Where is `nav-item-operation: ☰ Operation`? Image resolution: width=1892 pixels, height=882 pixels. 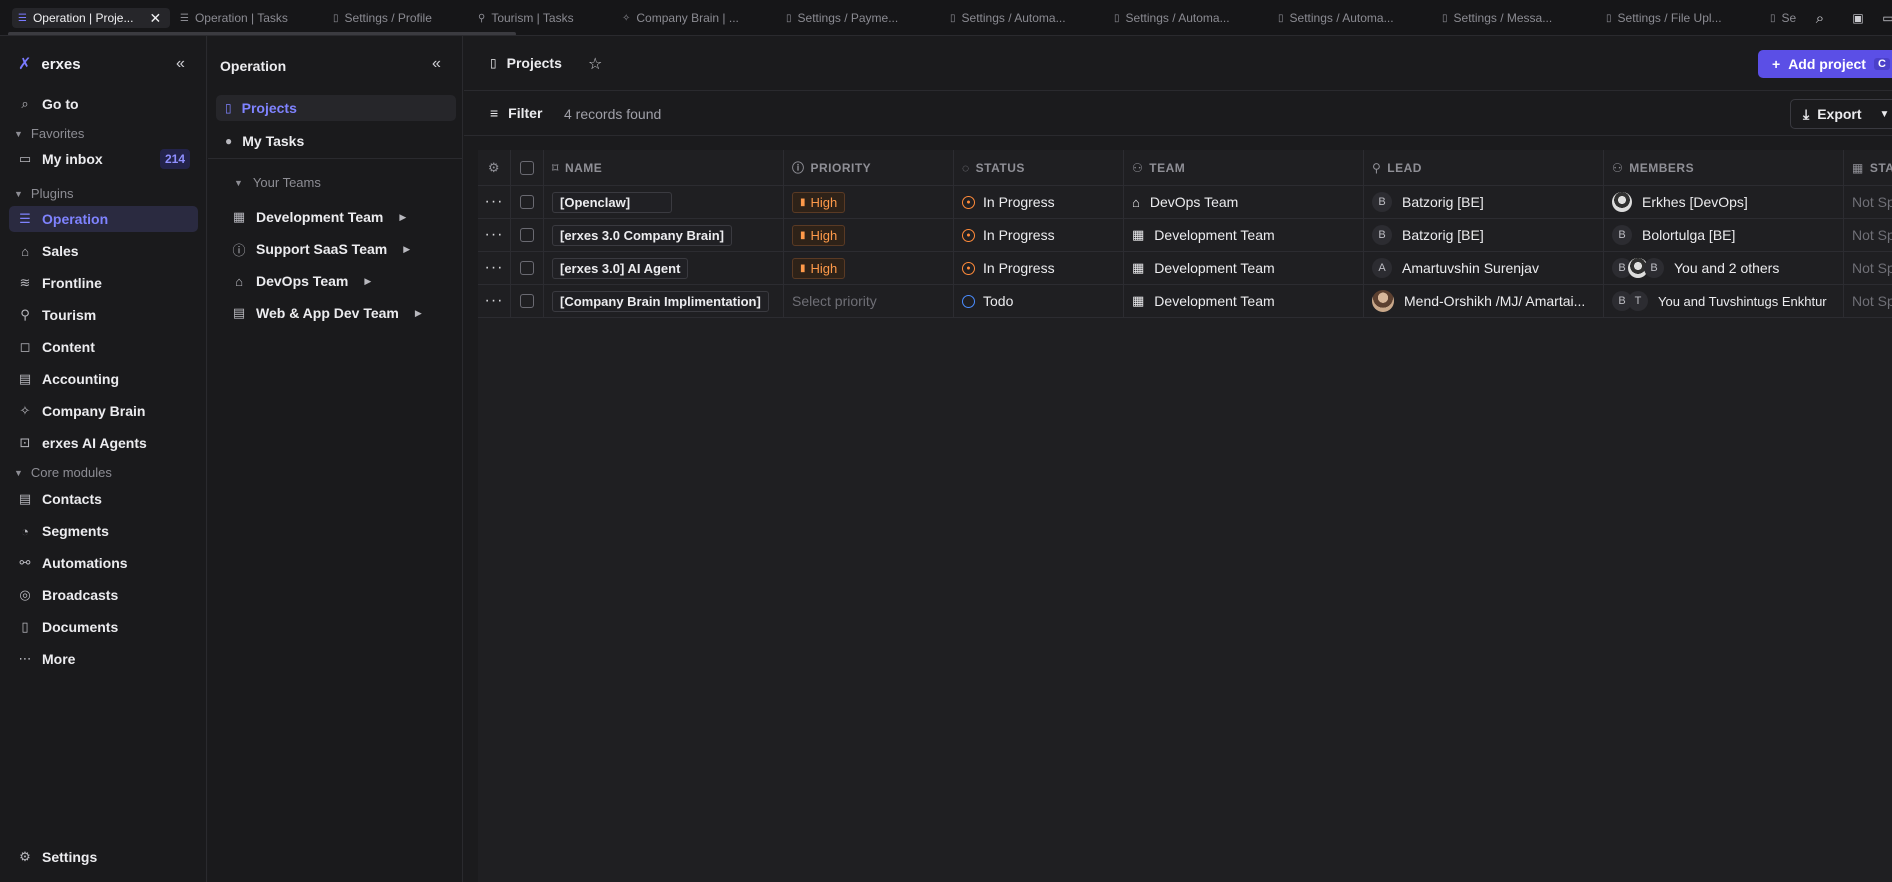
nav-item-operation: ☰ Operation is located at coordinates (103, 219).